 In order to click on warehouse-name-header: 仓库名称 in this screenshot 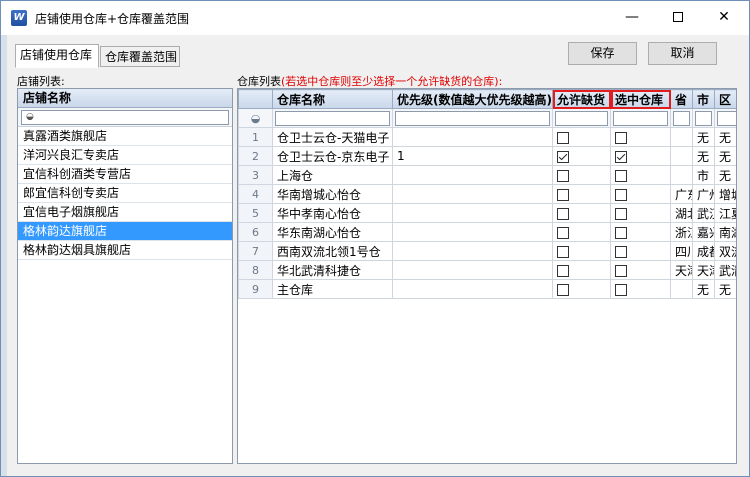, I will do `click(332, 99)`.